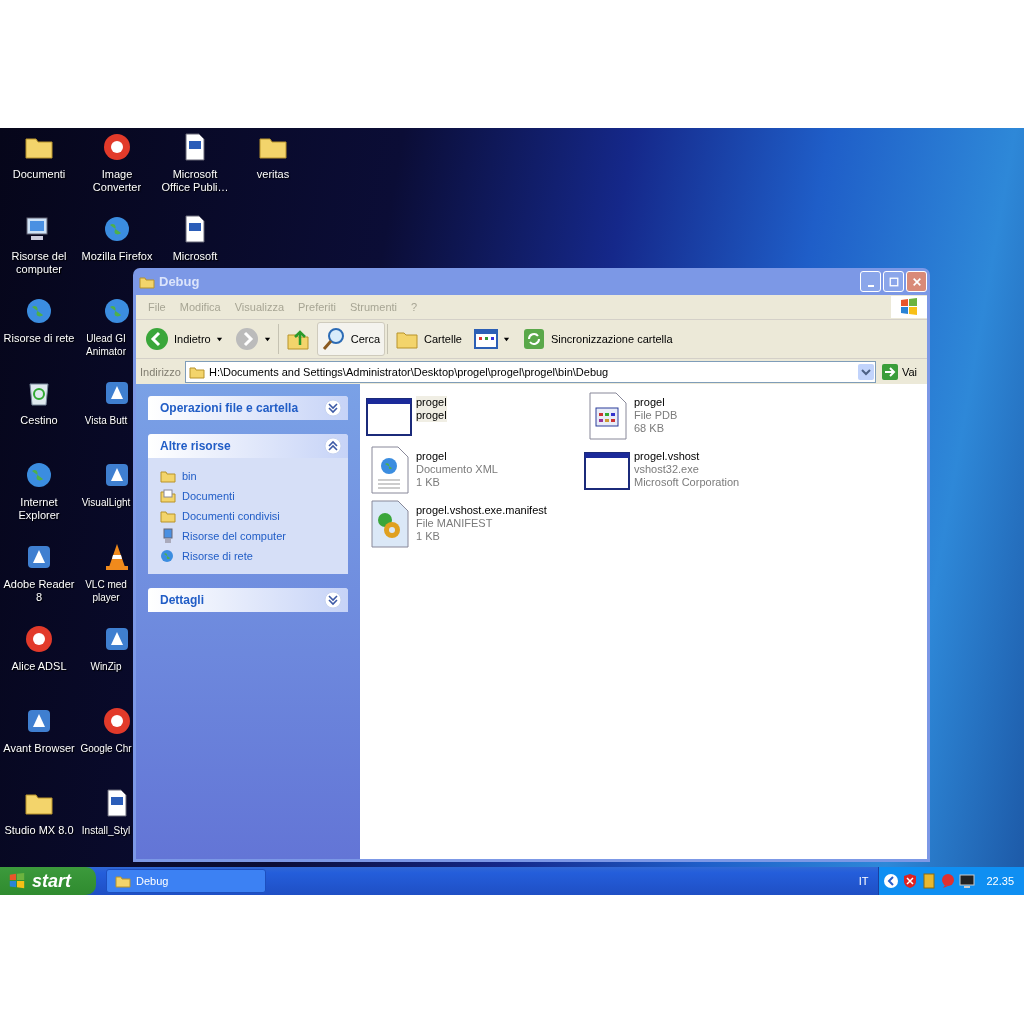 The image size is (1024, 1024). I want to click on close-icon, so click(916, 281).